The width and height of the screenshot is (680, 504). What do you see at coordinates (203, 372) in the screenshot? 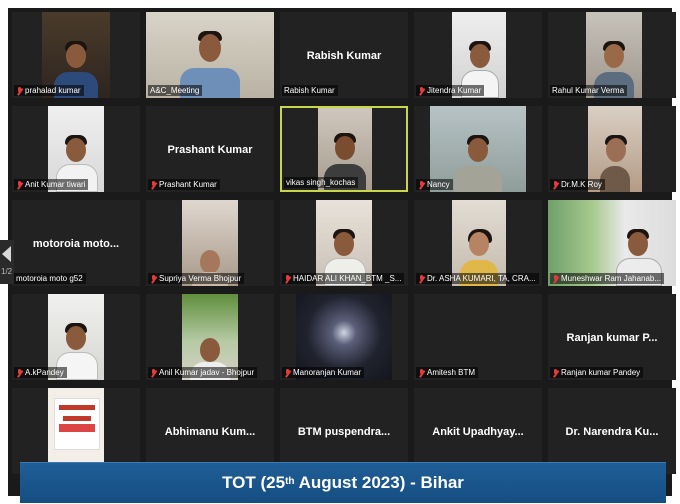
I see `participant-name-label: Anil Kumar jadav - Bhojpur` at bounding box center [203, 372].